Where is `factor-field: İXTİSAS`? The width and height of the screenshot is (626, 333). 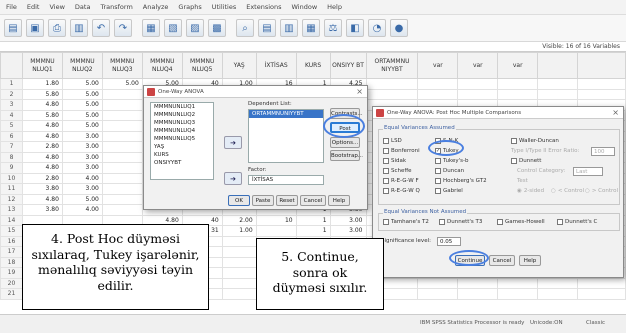
factor-field: İXTİSAS is located at coordinates (286, 180).